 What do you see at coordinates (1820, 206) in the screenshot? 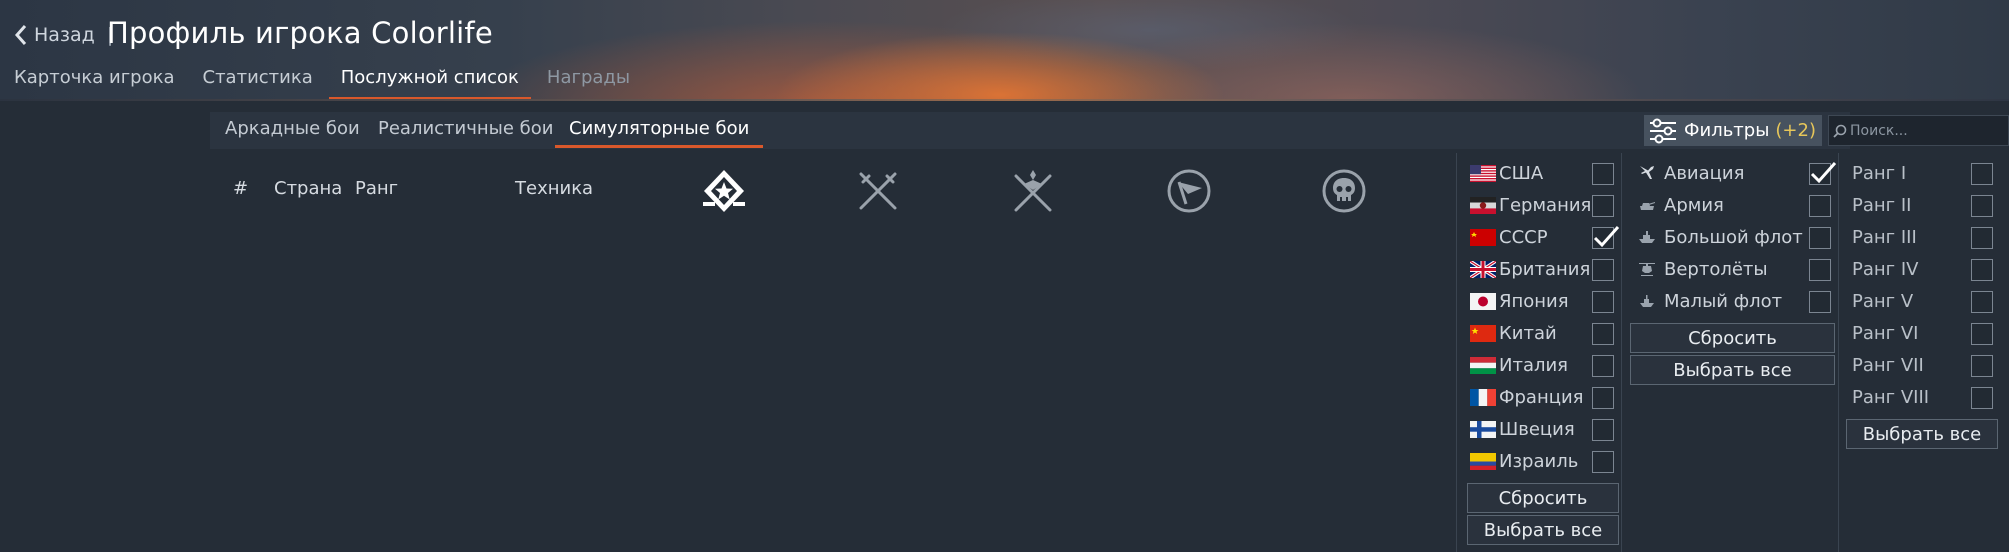
I see `type-checkbox-army` at bounding box center [1820, 206].